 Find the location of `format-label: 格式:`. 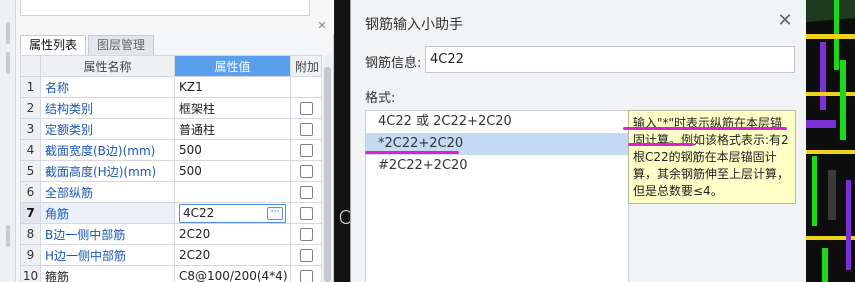

format-label: 格式: is located at coordinates (380, 98).